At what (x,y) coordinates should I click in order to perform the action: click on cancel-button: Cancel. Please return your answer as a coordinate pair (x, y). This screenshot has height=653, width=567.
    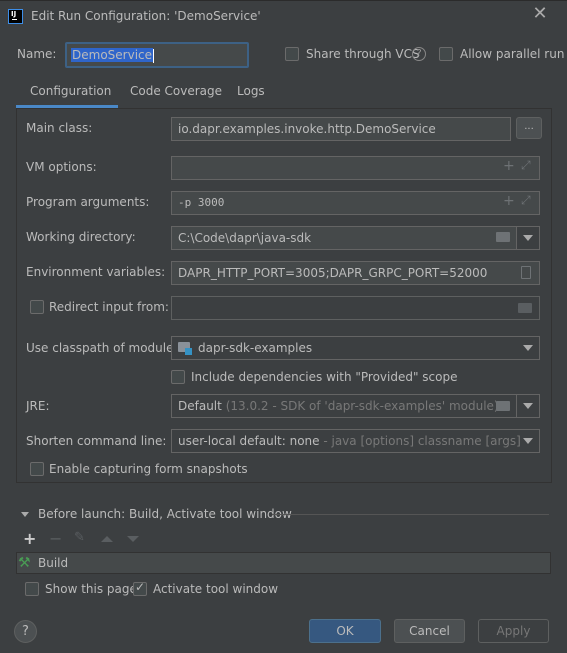
    Looking at the image, I should click on (429, 631).